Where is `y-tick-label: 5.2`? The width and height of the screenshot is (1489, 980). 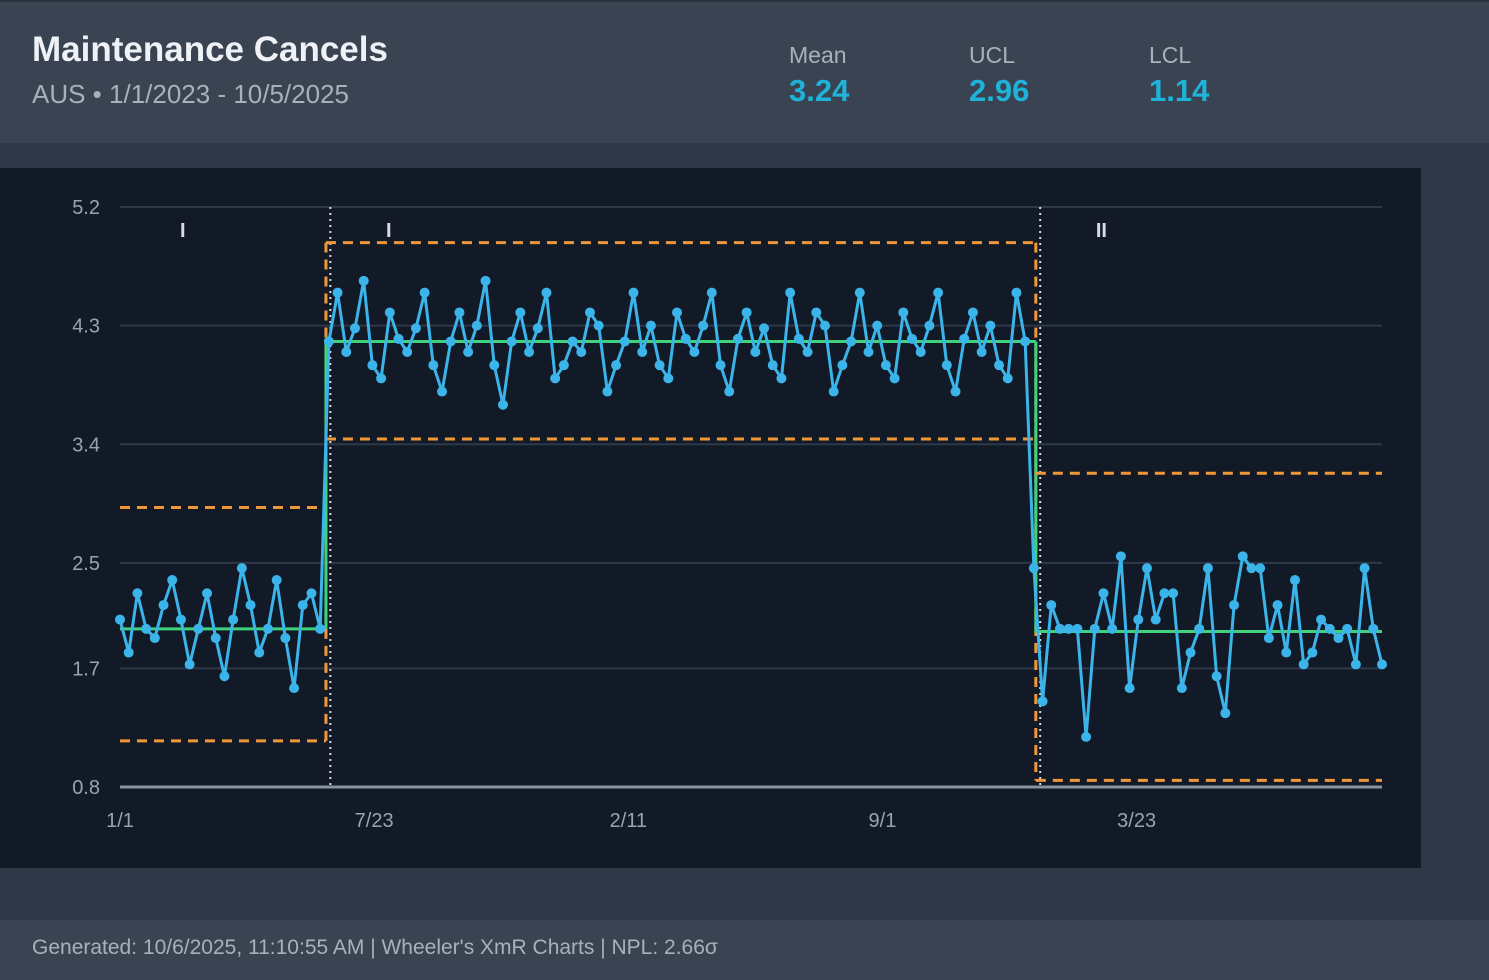
y-tick-label: 5.2 is located at coordinates (86, 208).